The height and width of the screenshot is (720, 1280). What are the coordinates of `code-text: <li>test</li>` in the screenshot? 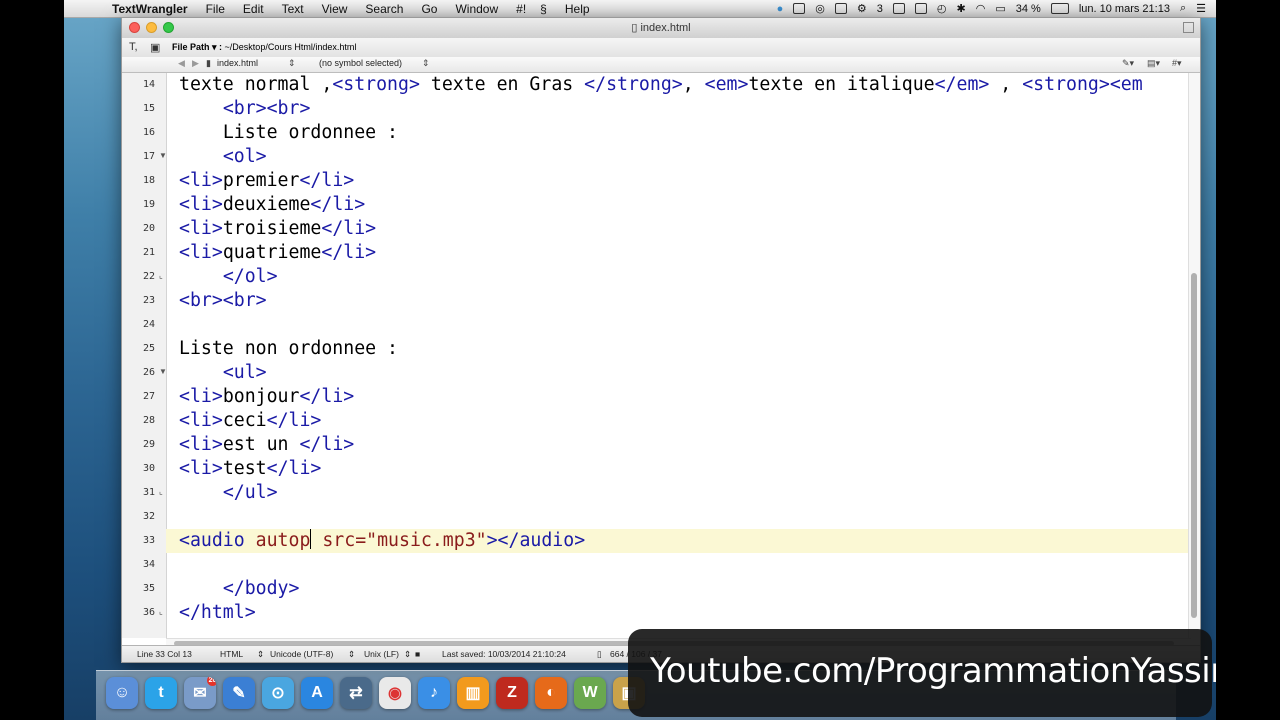 It's located at (250, 469).